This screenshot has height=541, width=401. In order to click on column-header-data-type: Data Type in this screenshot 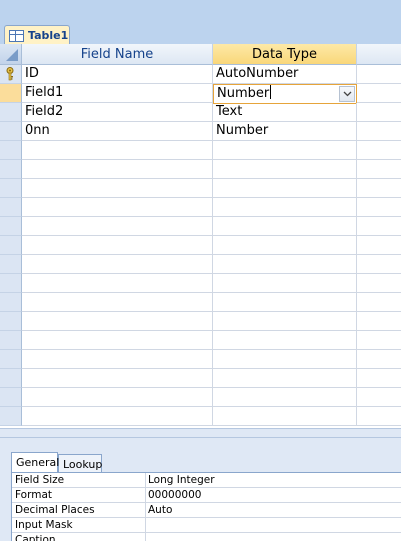, I will do `click(285, 54)`.